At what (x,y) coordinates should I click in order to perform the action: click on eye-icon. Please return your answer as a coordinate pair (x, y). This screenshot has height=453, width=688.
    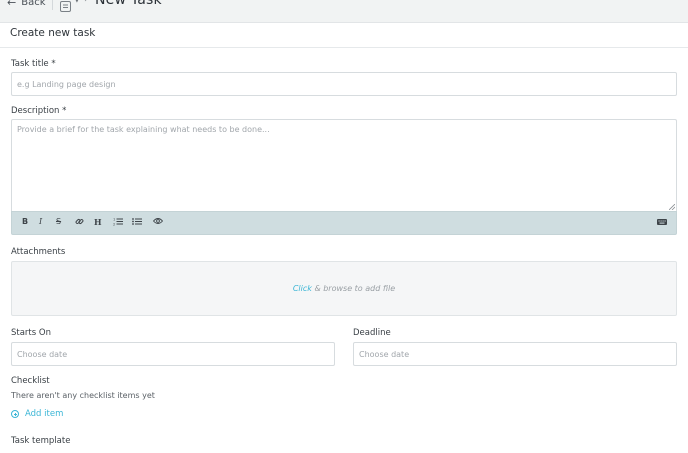
    Looking at the image, I should click on (158, 221).